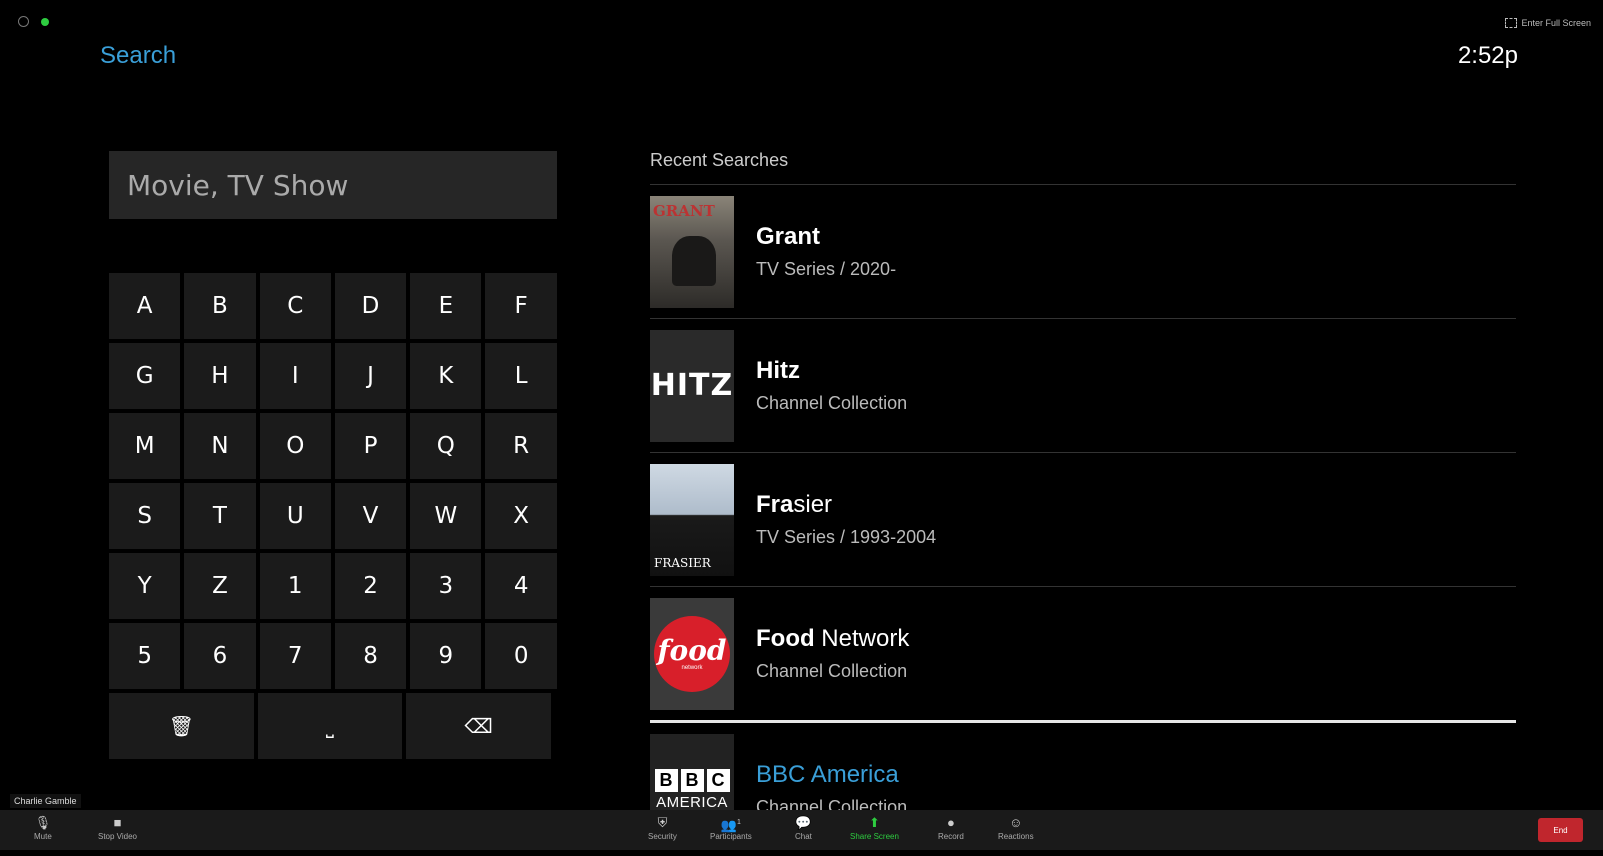 The width and height of the screenshot is (1603, 856). Describe the element at coordinates (220, 376) in the screenshot. I see `key-h: H` at that location.